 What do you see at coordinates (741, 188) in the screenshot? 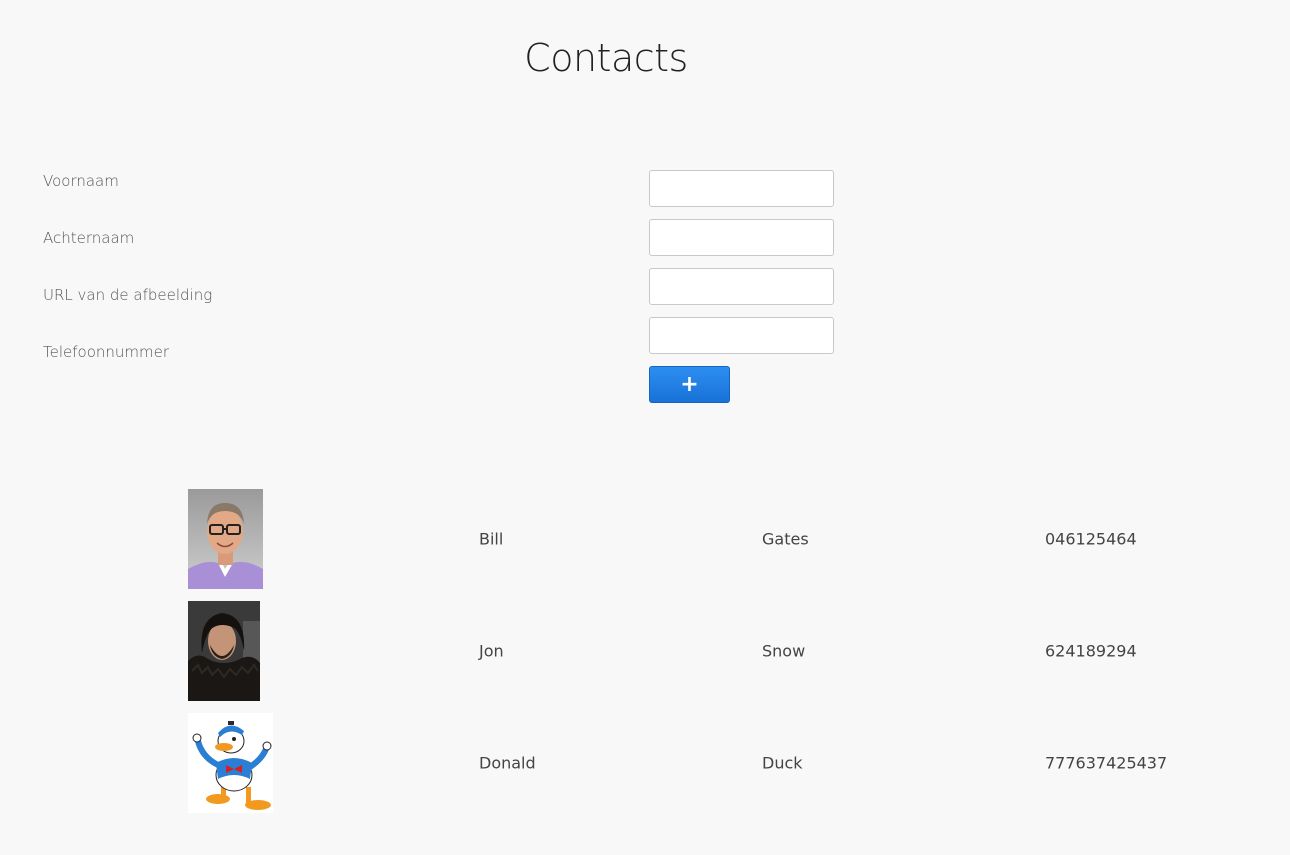
I see `first-name-input` at bounding box center [741, 188].